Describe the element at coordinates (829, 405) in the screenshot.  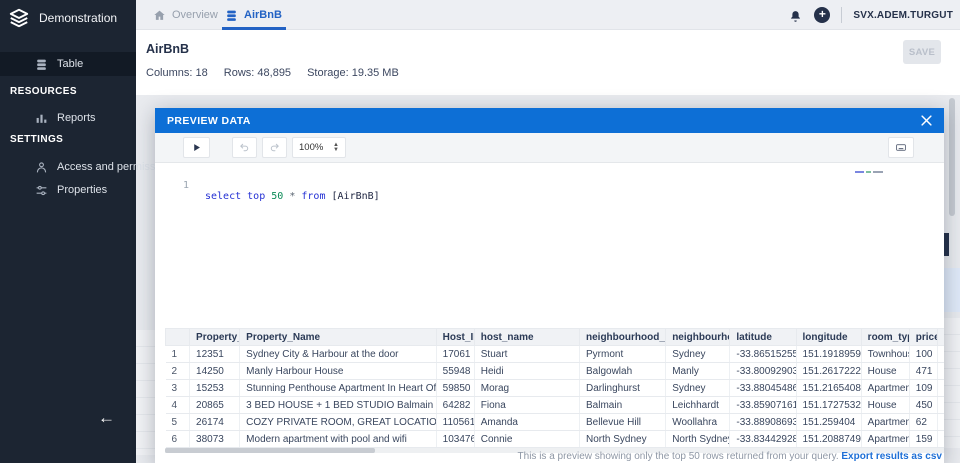
I see `table-cell: 151.1727532` at that location.